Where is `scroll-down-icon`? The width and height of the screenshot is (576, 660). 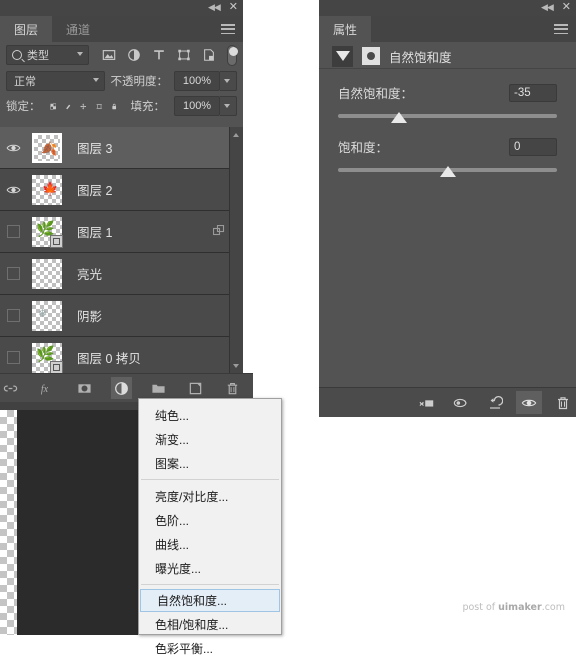
scroll-down-icon is located at coordinates (236, 366).